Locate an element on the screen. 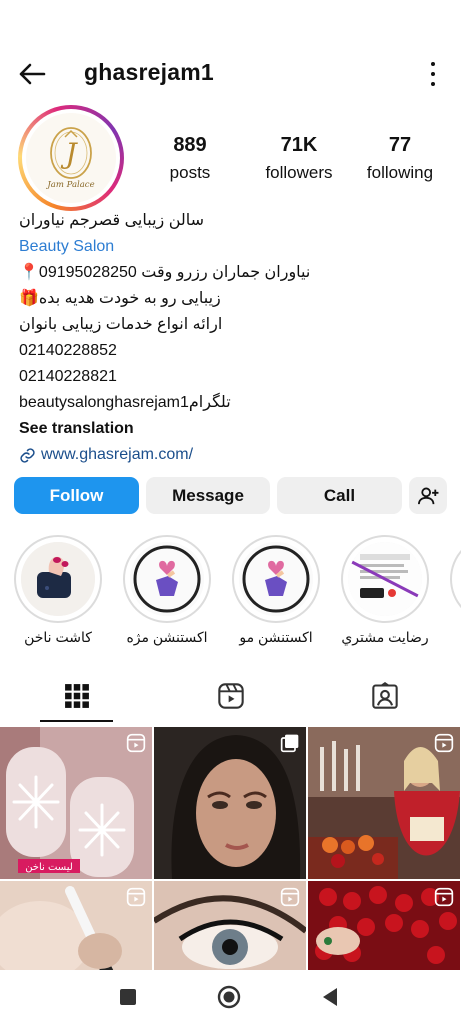 This screenshot has height=1024, width=461. highlight-lash: اکستنشن مژه is located at coordinates (167, 590).